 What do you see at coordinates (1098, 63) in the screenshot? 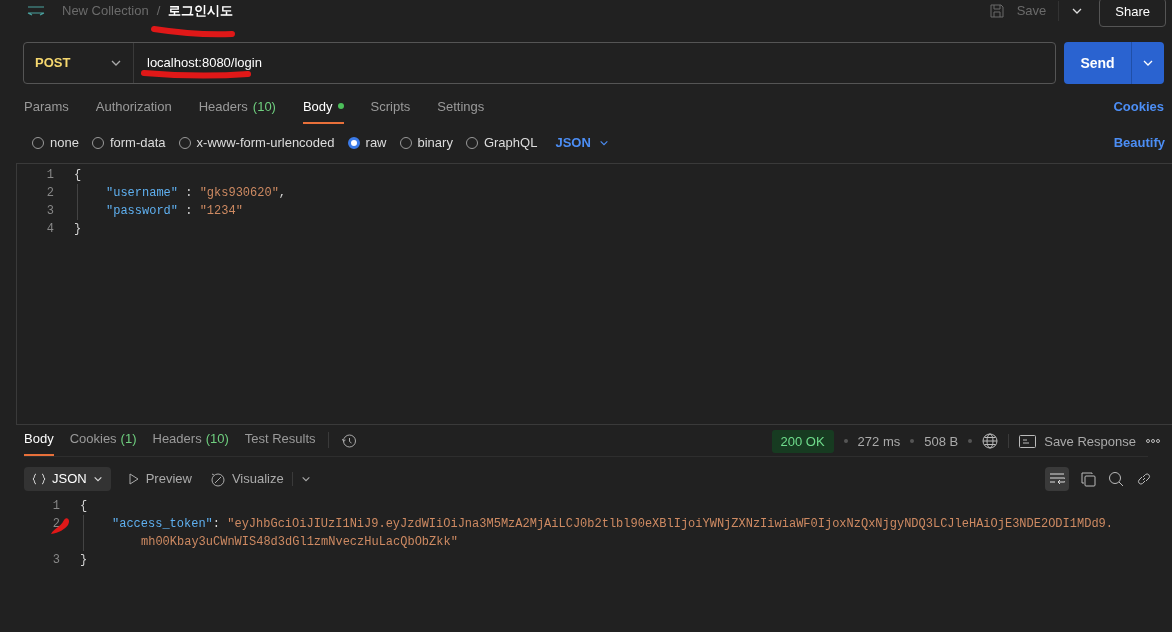
I see `send-button: Send` at bounding box center [1098, 63].